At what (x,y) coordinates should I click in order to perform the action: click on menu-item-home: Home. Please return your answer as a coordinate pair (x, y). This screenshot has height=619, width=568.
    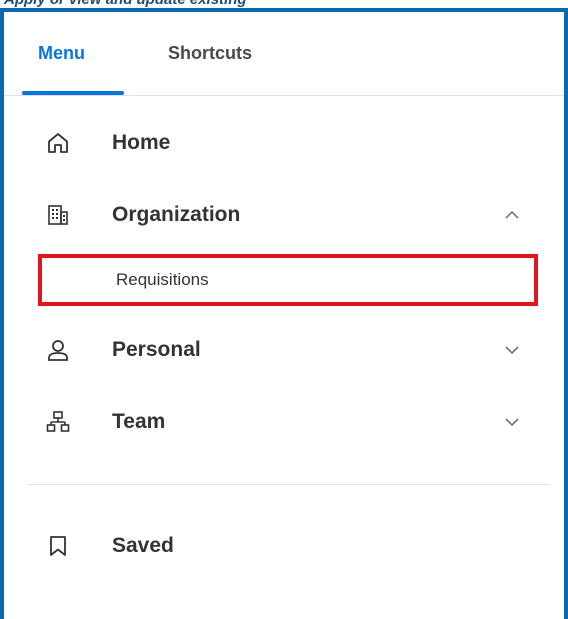
    Looking at the image, I should click on (284, 143).